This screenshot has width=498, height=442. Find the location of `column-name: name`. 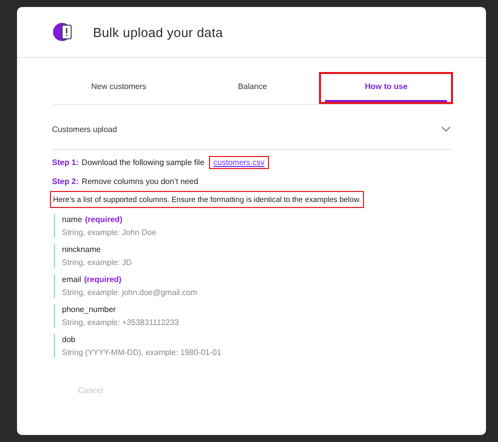

column-name: name is located at coordinates (72, 219).